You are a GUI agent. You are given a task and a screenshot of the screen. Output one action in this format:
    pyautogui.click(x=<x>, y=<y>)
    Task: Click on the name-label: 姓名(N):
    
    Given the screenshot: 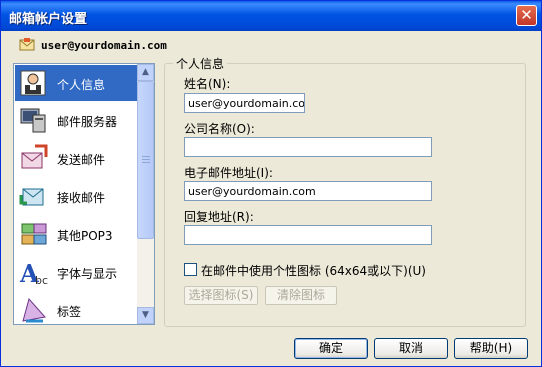 What is the action you would take?
    pyautogui.click(x=207, y=84)
    